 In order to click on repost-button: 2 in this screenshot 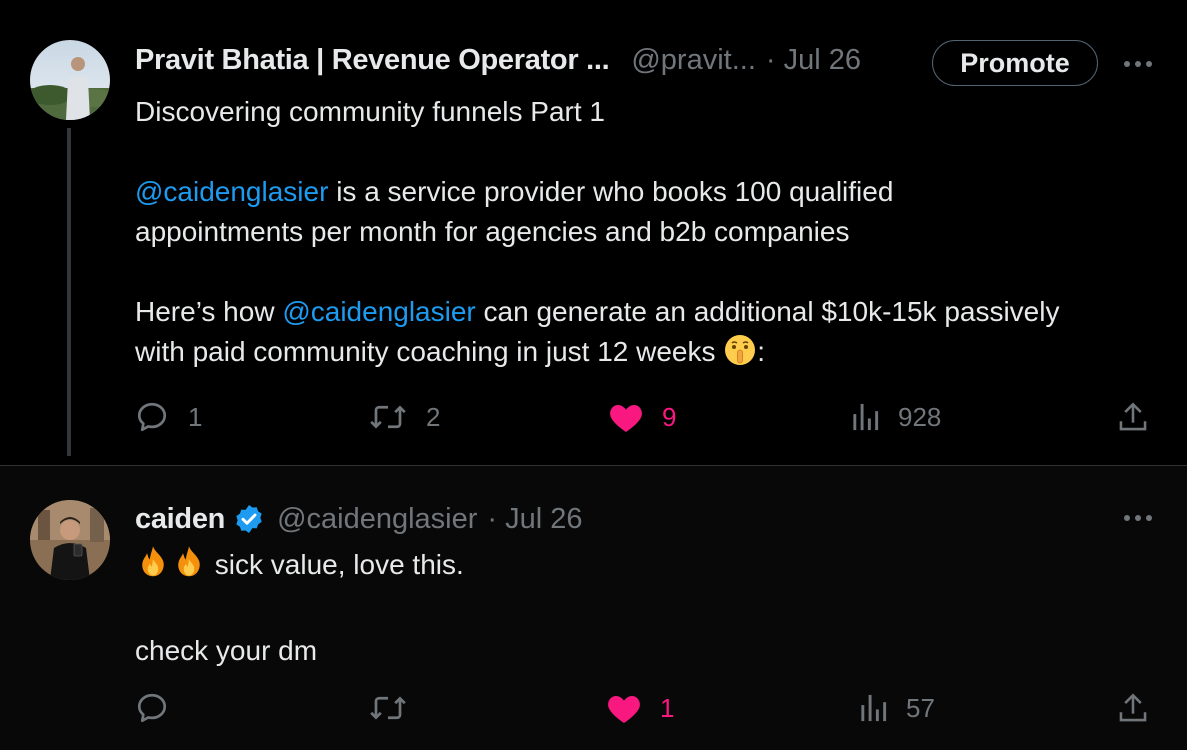, I will do `click(404, 417)`.